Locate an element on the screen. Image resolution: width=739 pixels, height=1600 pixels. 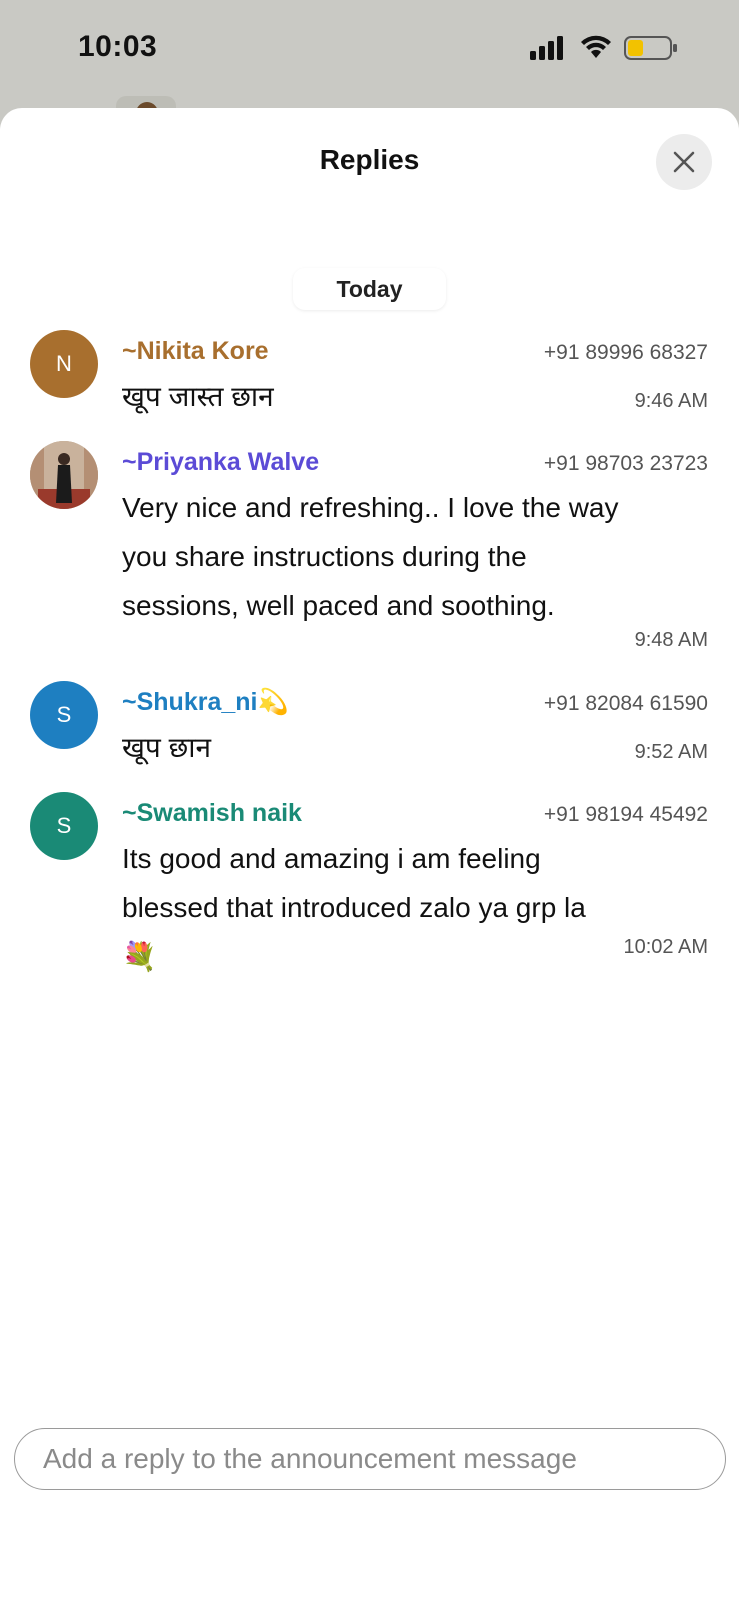
message-text: खूप छान is located at coordinates (167, 747).